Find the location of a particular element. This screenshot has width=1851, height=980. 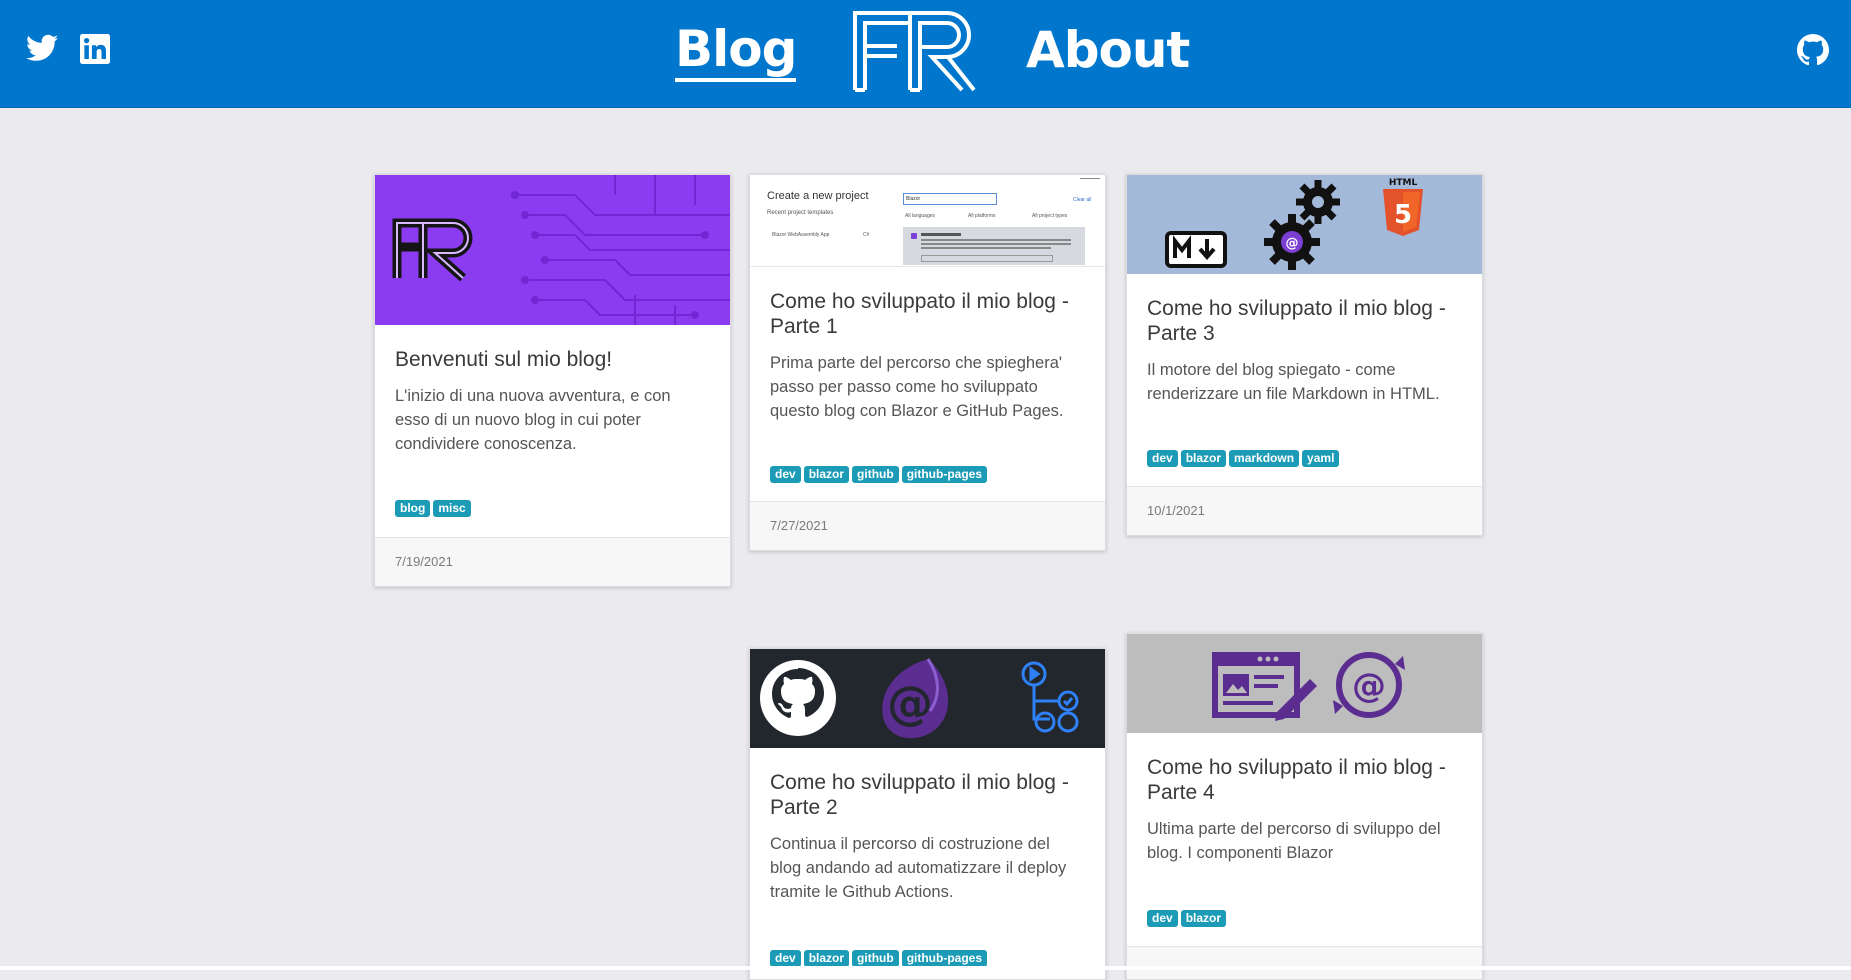

screenshot-filter: All project types is located at coordinates (1050, 216).